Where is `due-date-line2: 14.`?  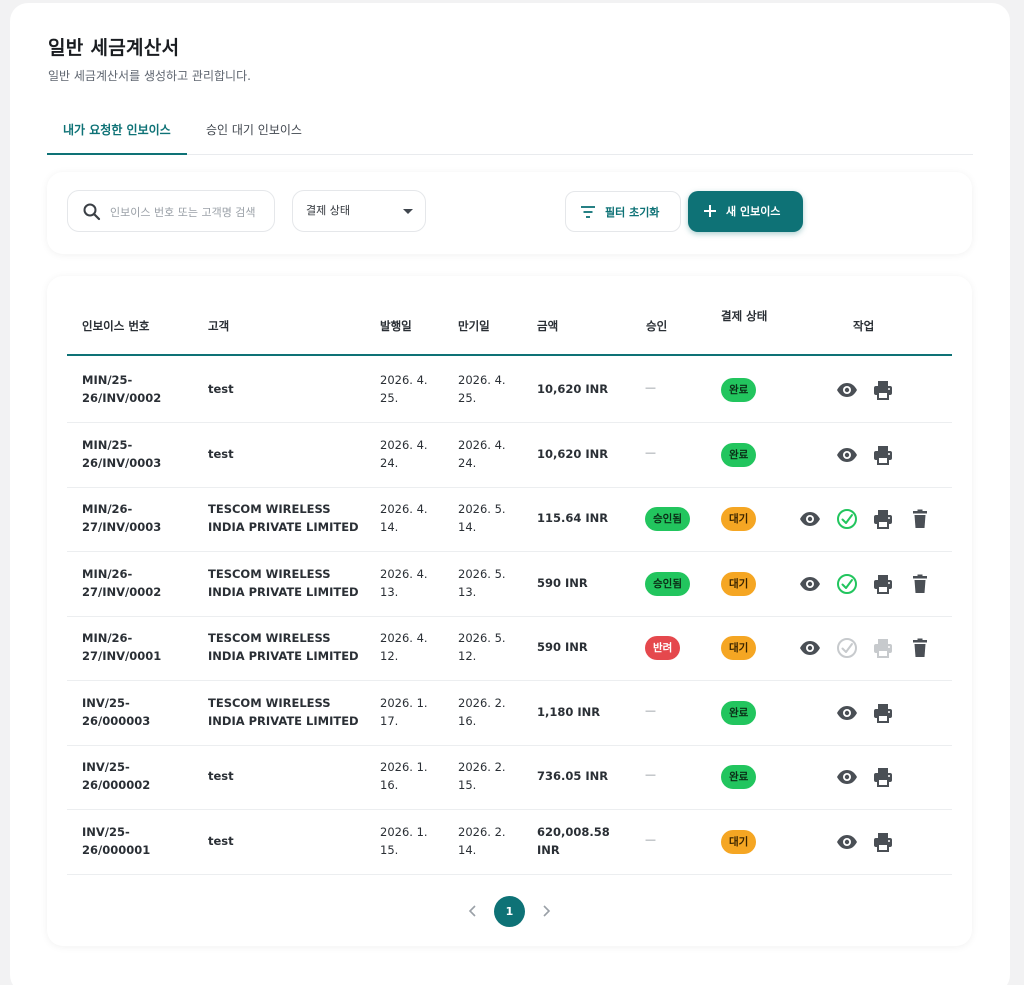 due-date-line2: 14. is located at coordinates (467, 527).